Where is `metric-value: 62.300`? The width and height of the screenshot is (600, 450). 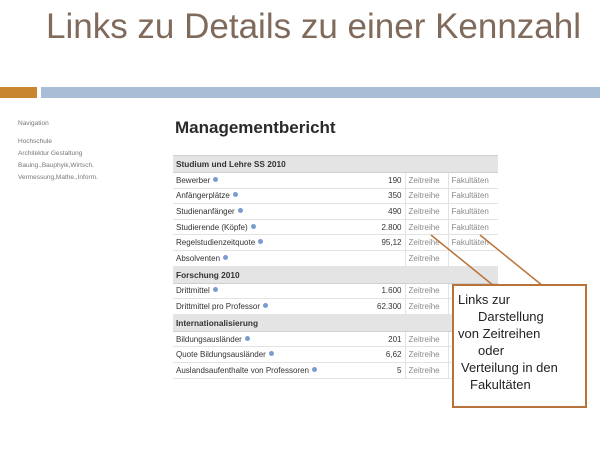 metric-value: 62.300 is located at coordinates (379, 306).